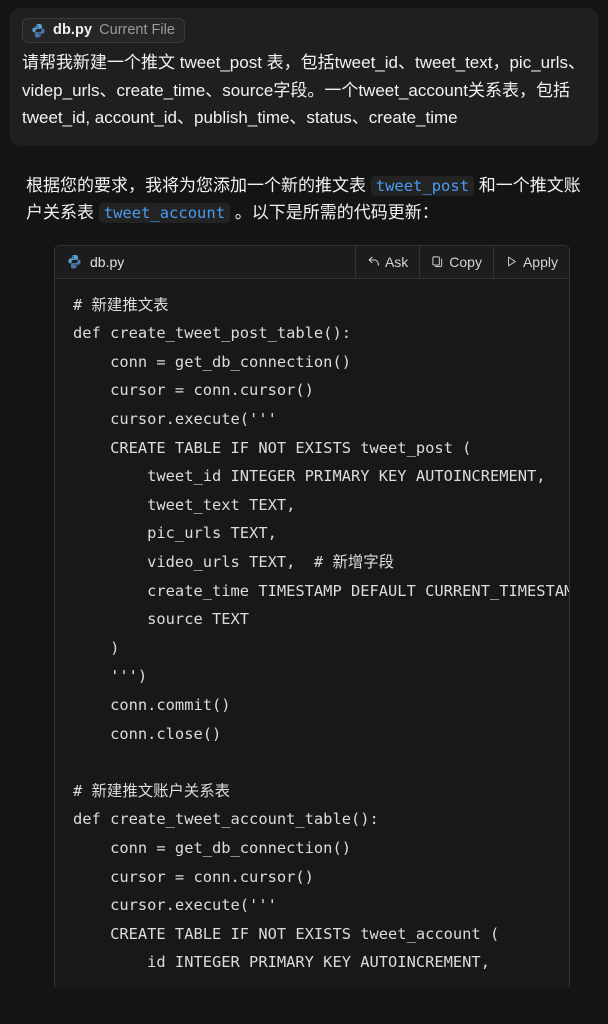 The image size is (608, 1024). Describe the element at coordinates (147, 733) in the screenshot. I see `code-line: conn.close()` at that location.